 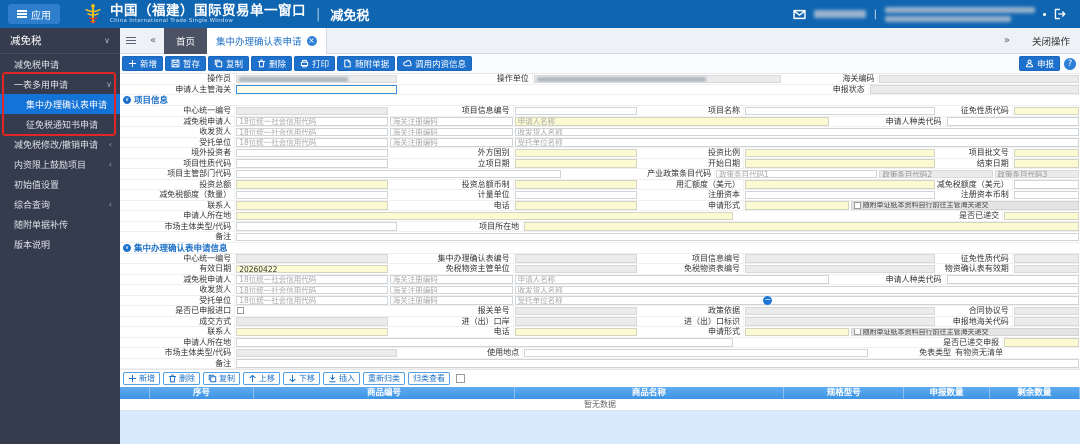 What do you see at coordinates (60, 244) in the screenshot?
I see `sidebar-item: 版本说明` at bounding box center [60, 244].